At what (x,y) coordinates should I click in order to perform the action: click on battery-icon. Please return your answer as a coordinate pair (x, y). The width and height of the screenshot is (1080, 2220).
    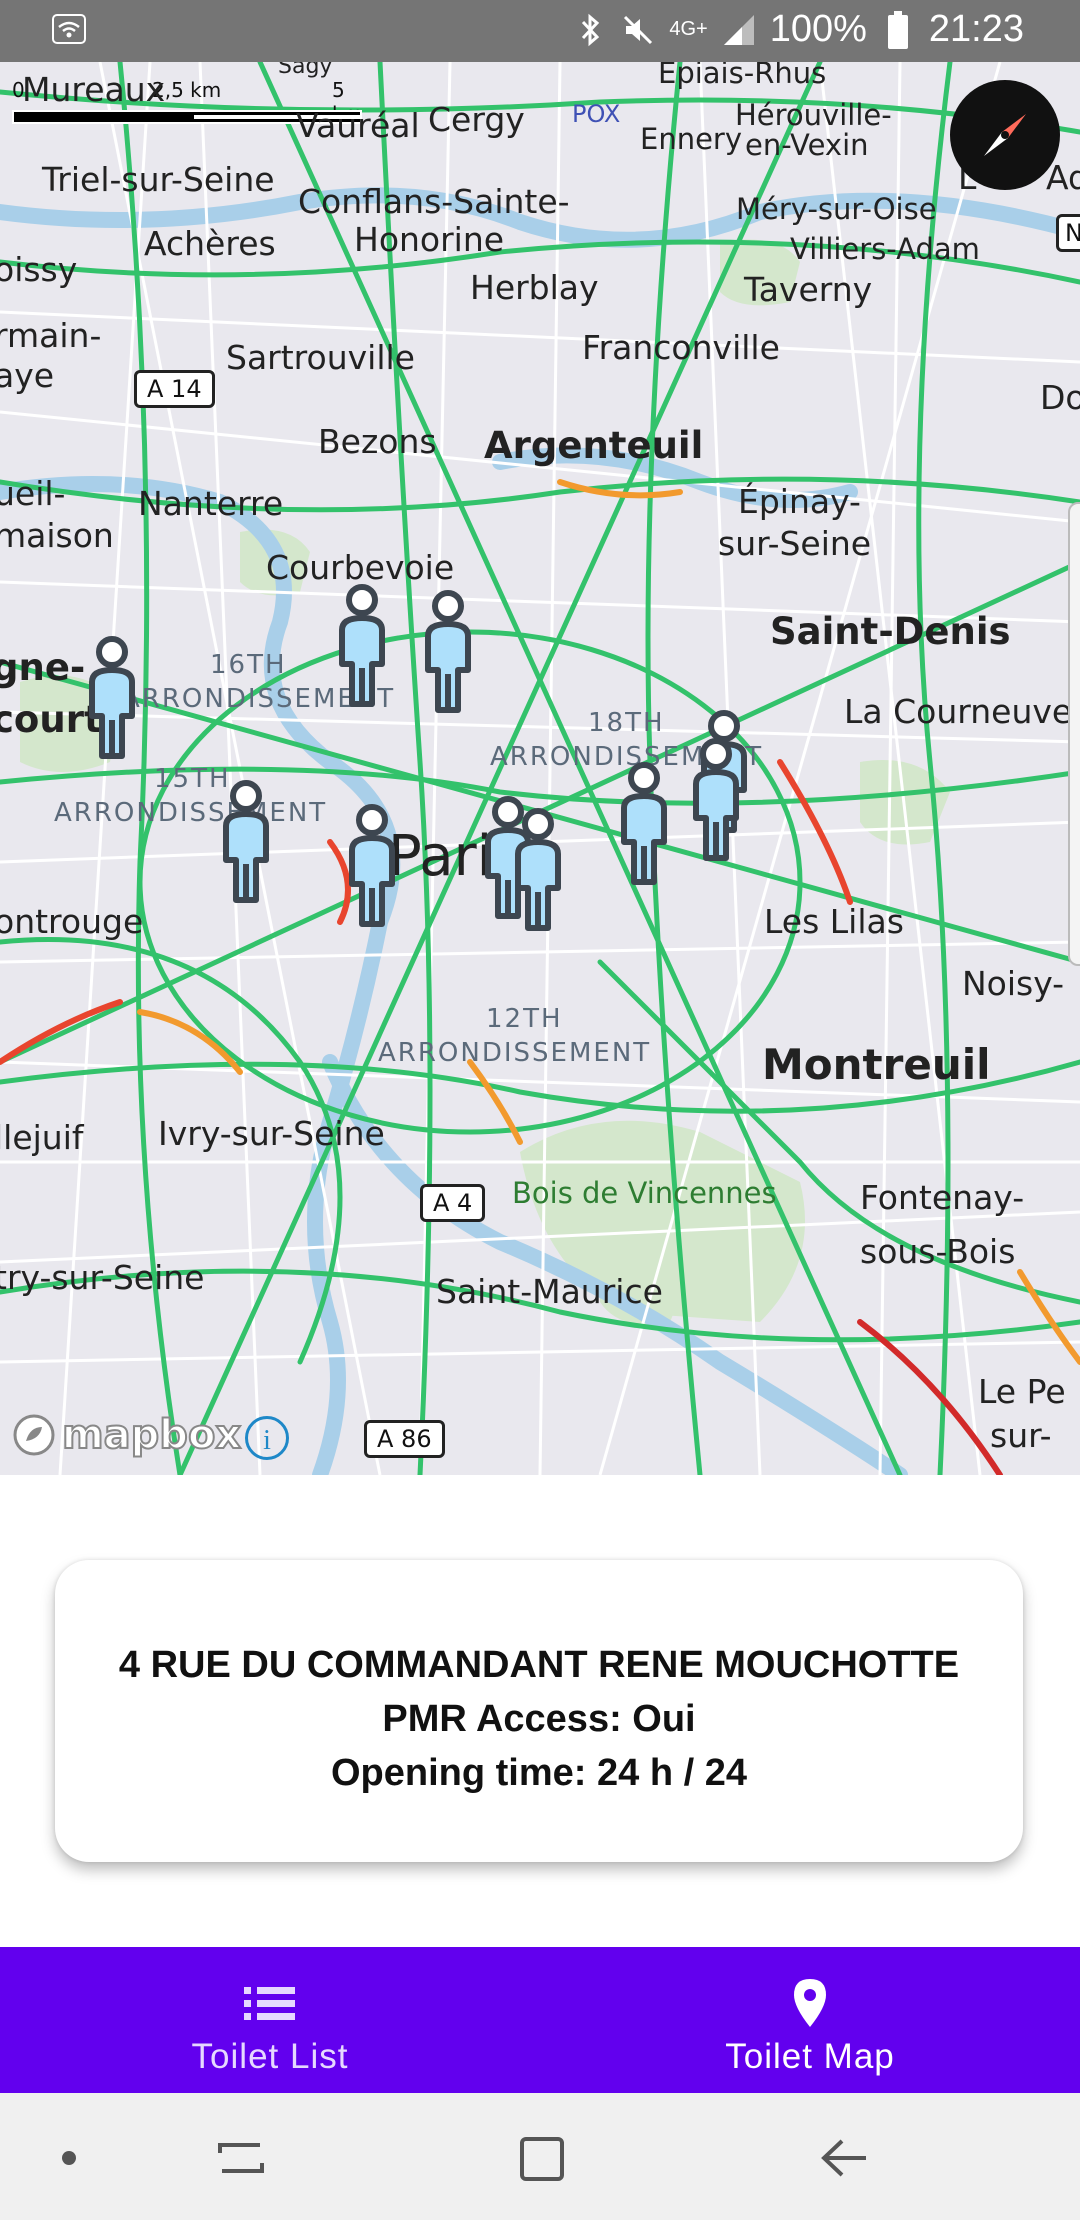
    Looking at the image, I should click on (898, 30).